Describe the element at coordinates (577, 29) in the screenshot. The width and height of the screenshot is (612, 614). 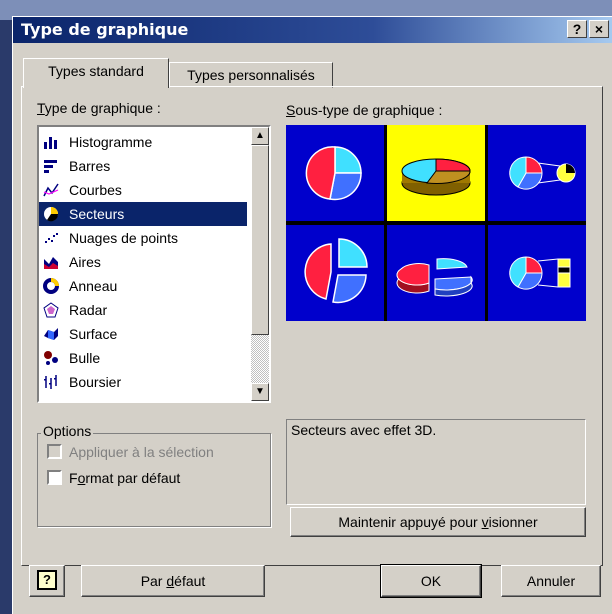
I see `help-title-button: ?` at that location.